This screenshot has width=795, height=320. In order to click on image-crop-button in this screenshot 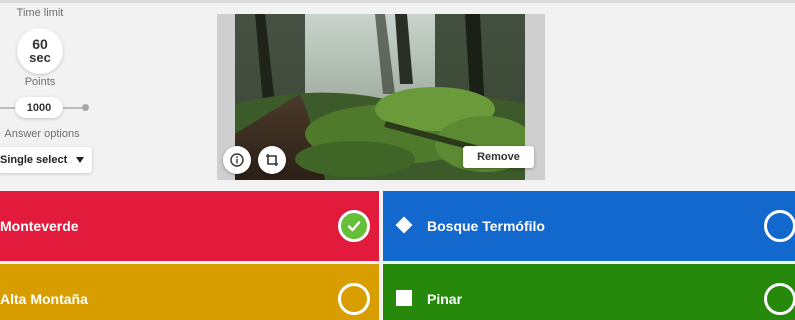, I will do `click(272, 160)`.